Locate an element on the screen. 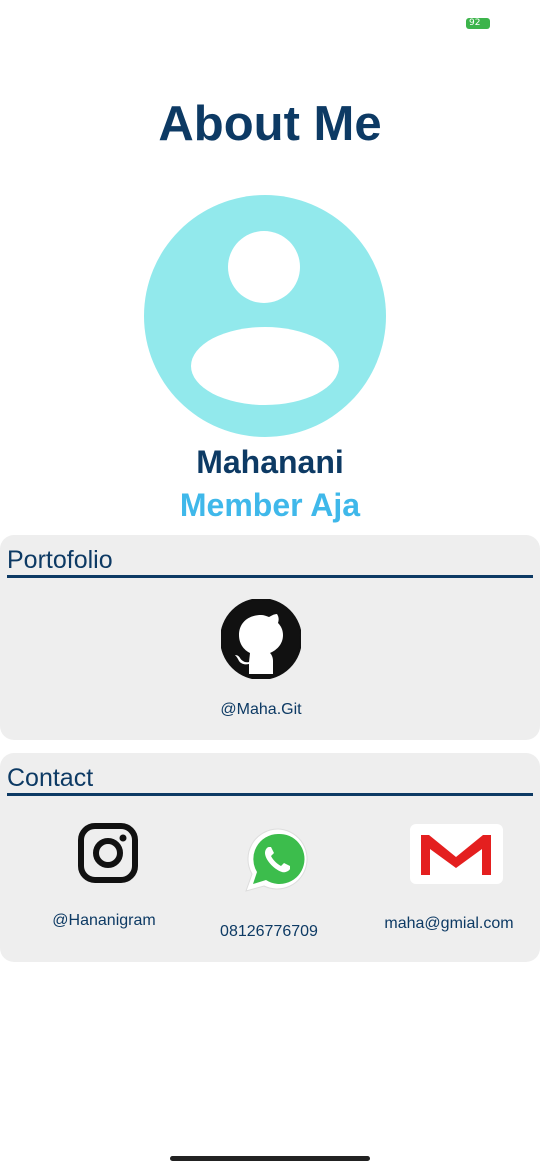 The height and width of the screenshot is (1170, 540). whatsapp-icon is located at coordinates (278, 859).